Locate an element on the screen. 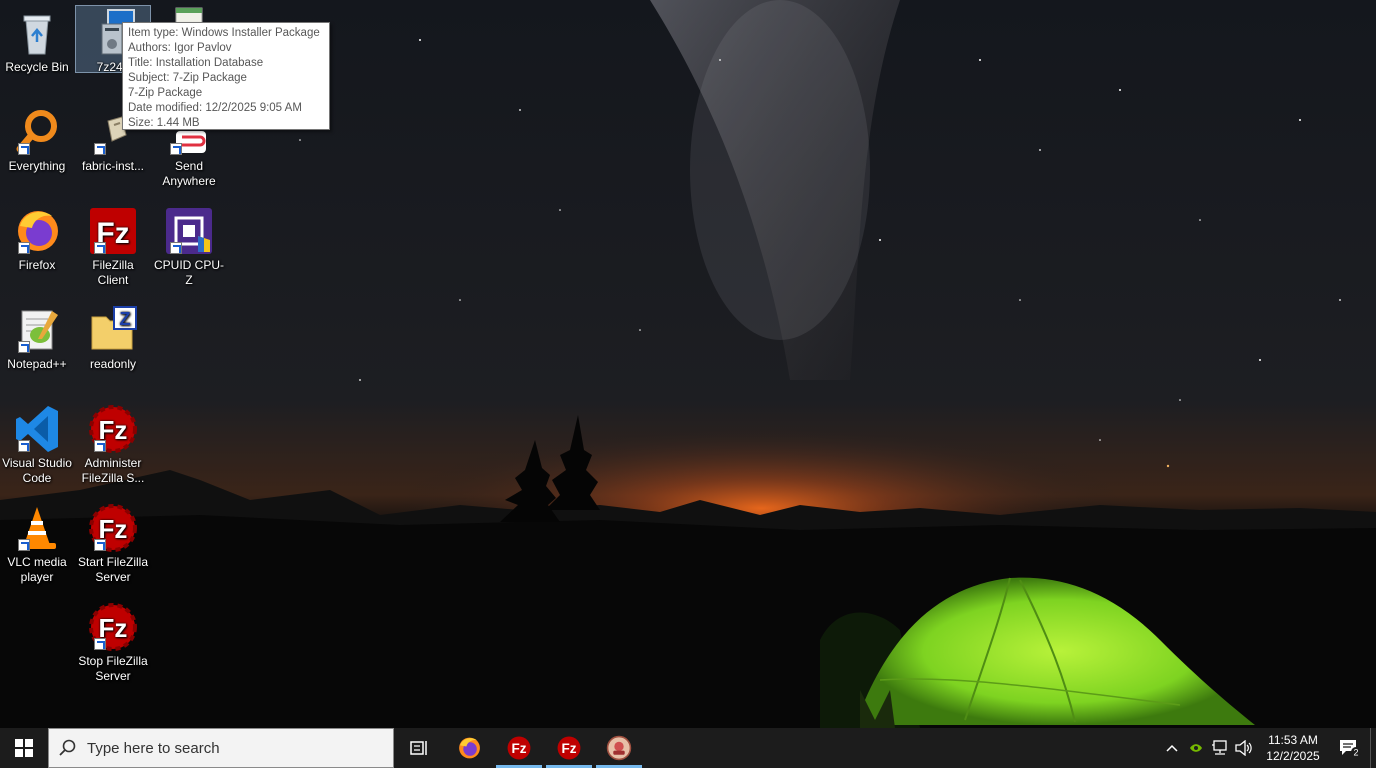  action-center-button: 2 is located at coordinates (1350, 748).